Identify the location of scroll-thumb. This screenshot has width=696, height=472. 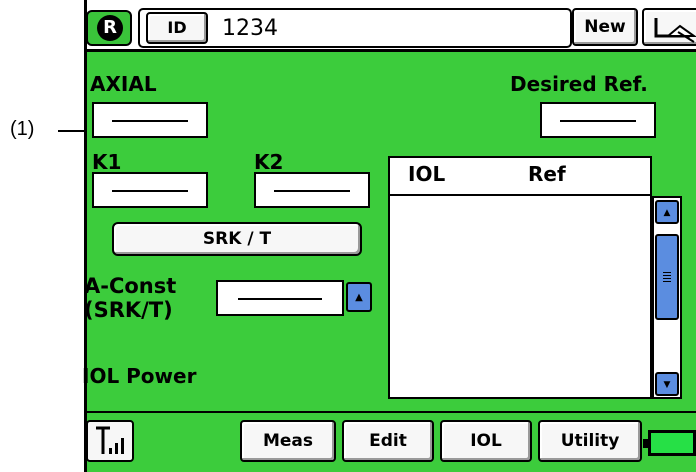
(667, 277).